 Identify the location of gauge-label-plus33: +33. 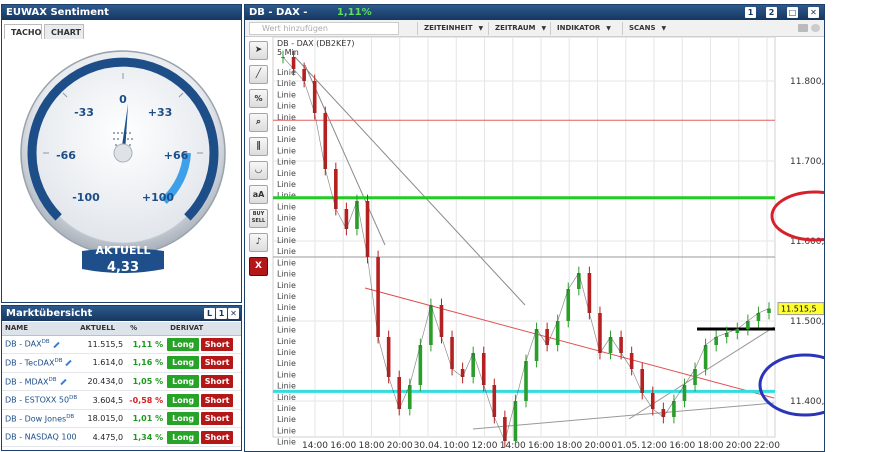
(160, 112).